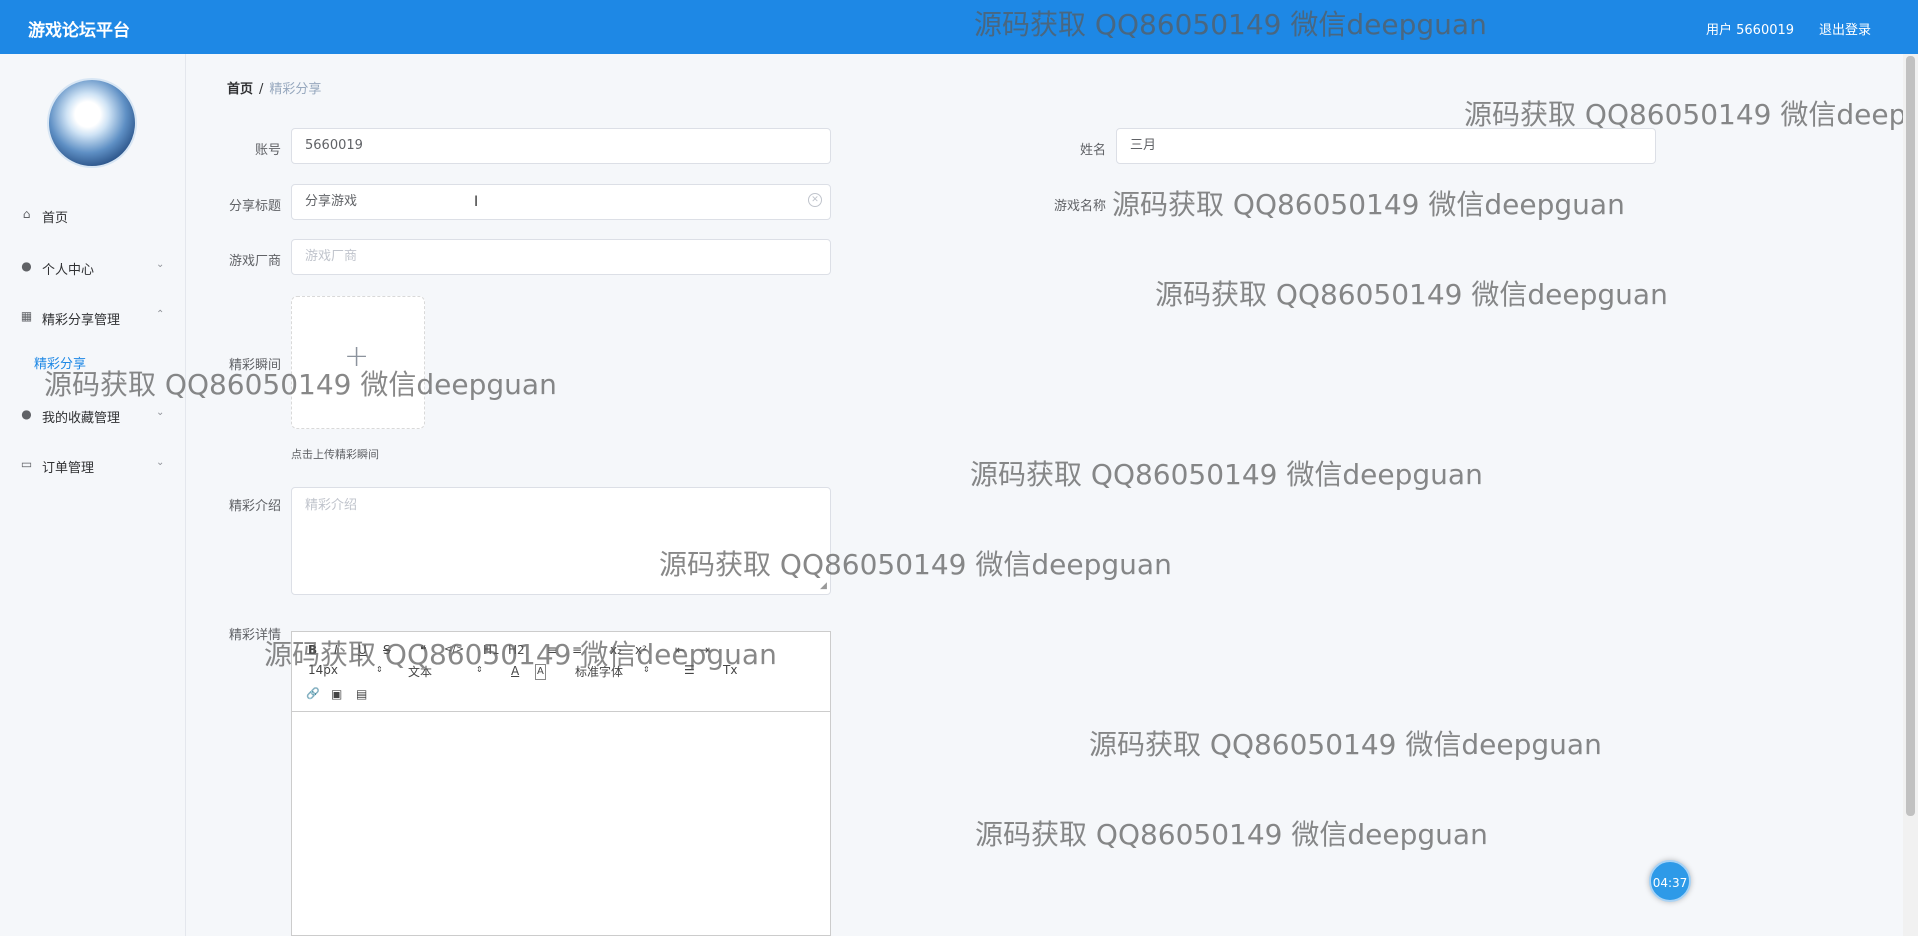  I want to click on share-title-label: 分享标题, so click(254, 206).